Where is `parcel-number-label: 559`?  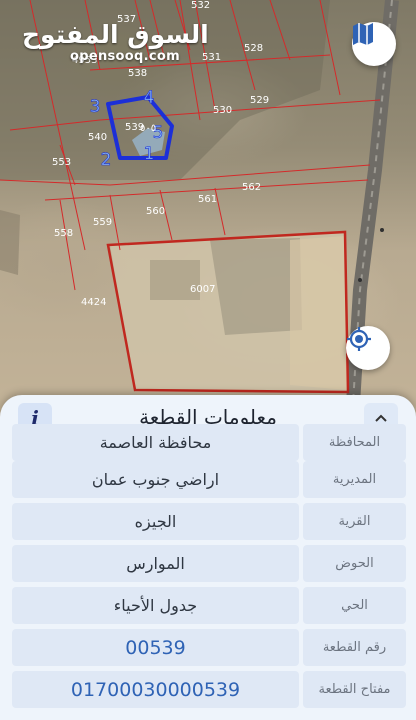 parcel-number-label: 559 is located at coordinates (102, 222).